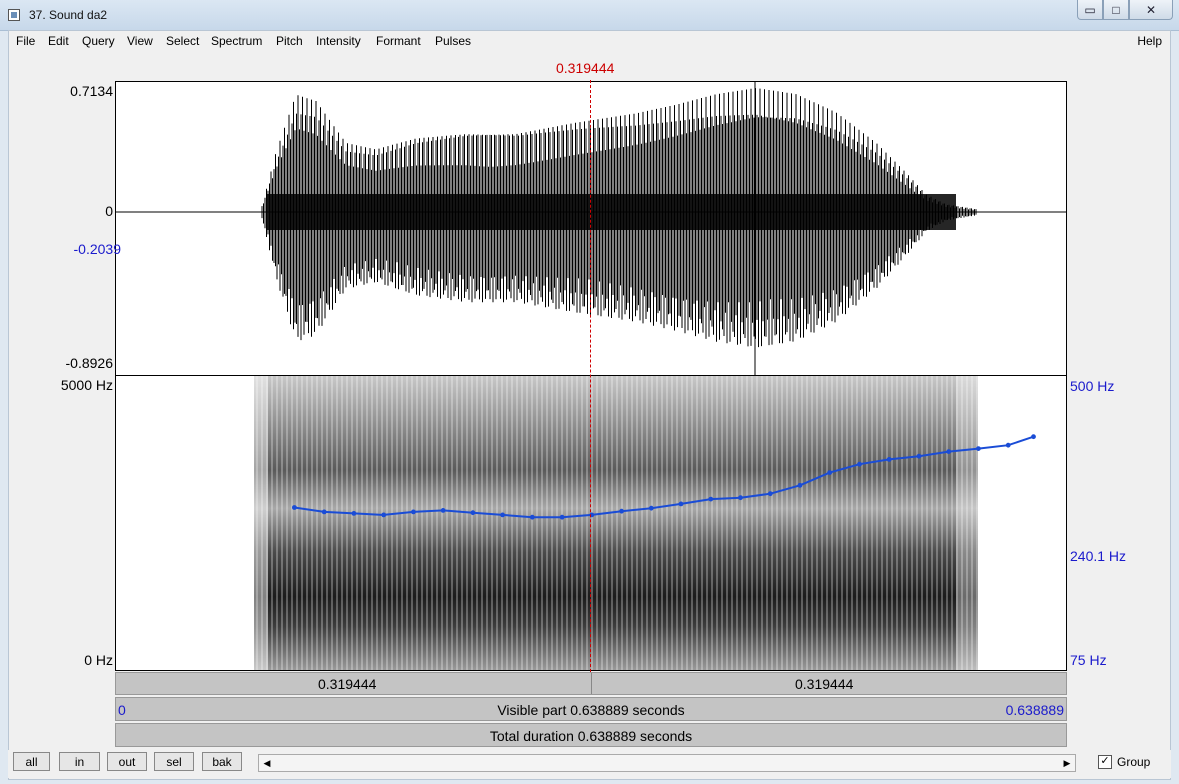 This screenshot has width=1179, height=784. What do you see at coordinates (98, 41) in the screenshot?
I see `menu-query: Query` at bounding box center [98, 41].